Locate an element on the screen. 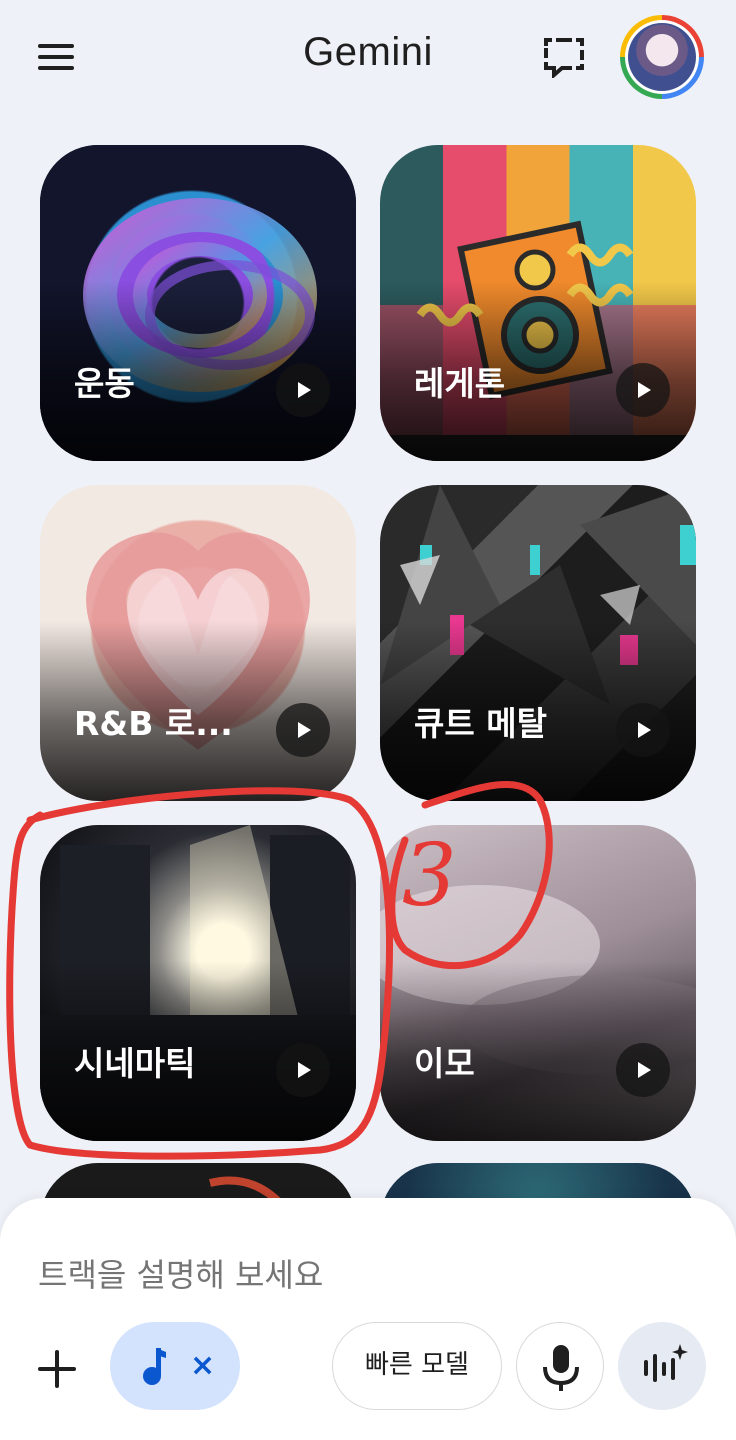  add-icon is located at coordinates (57, 1369).